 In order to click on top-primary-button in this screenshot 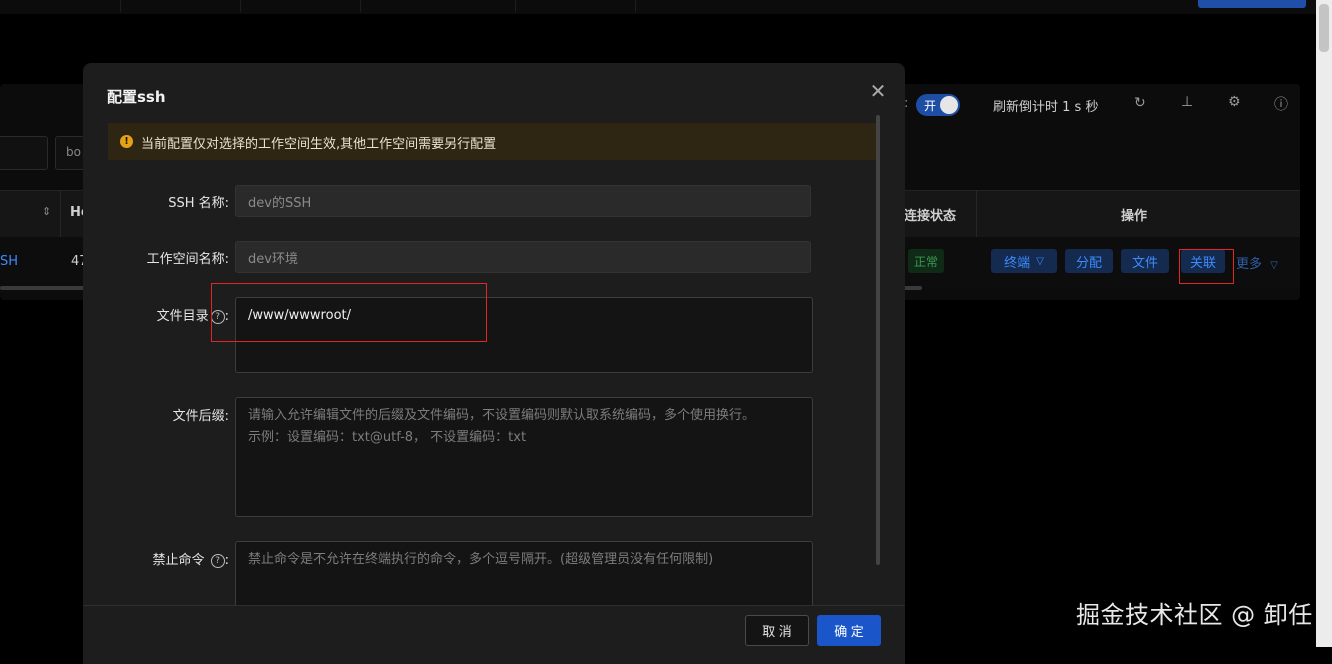, I will do `click(1252, 4)`.